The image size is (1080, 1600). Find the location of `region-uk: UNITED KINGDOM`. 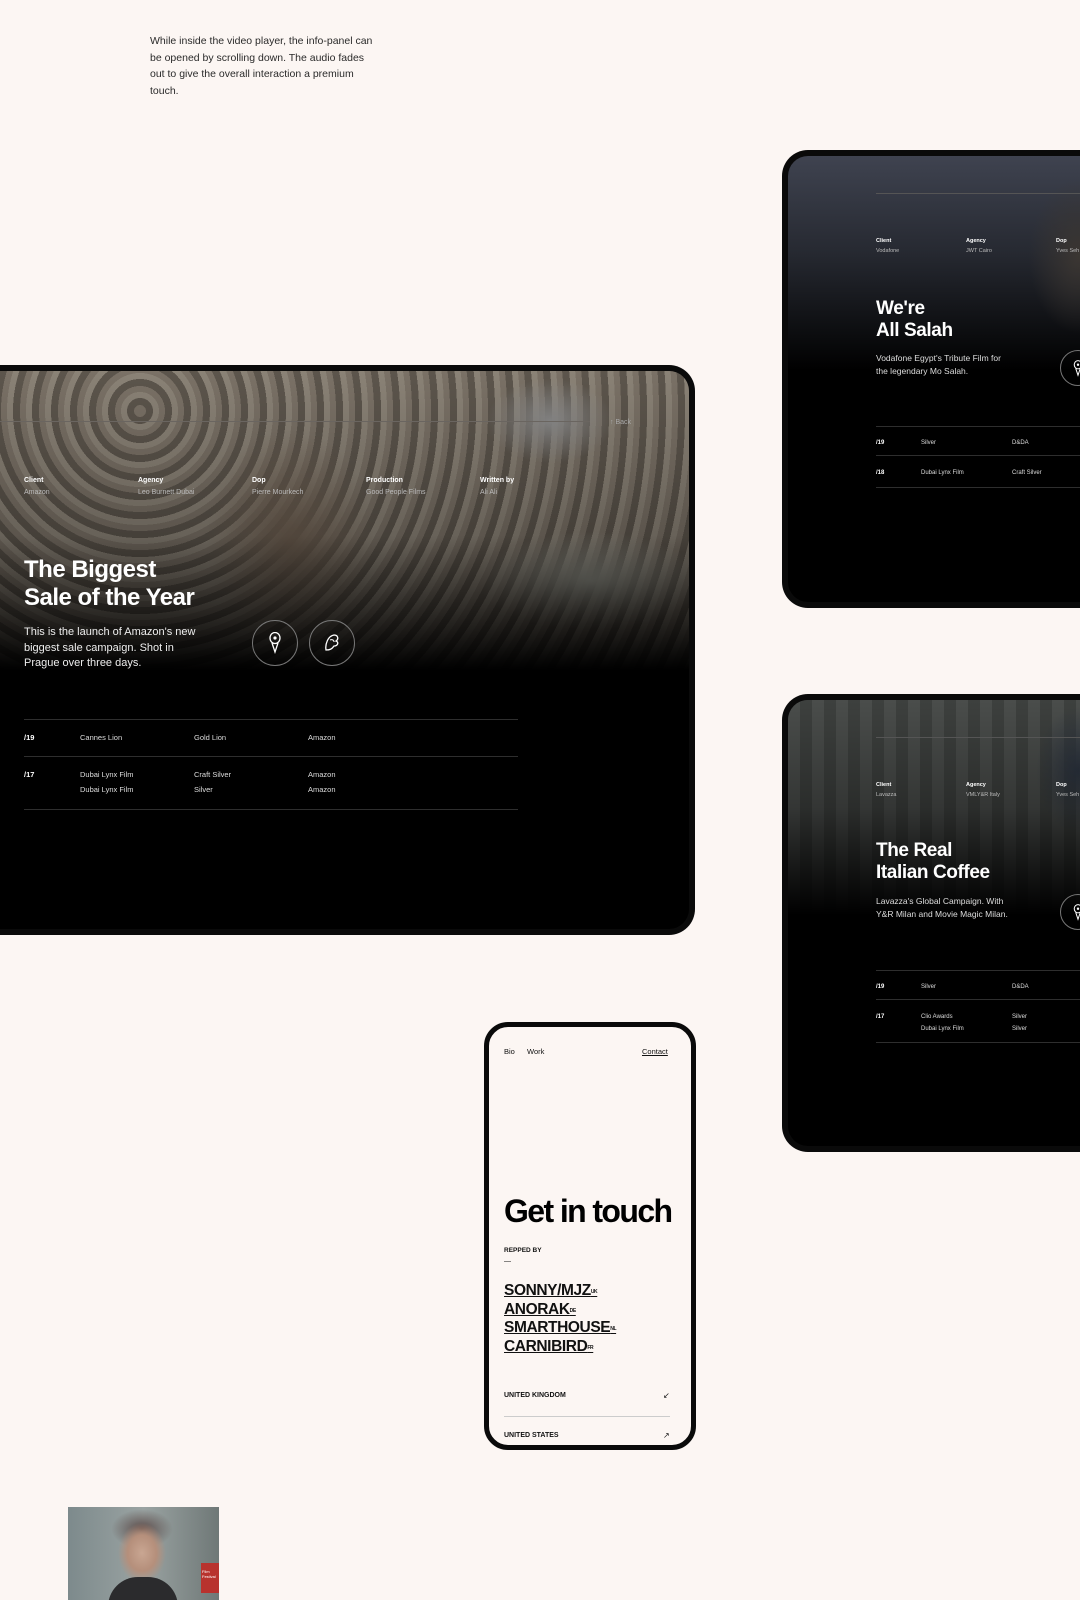

region-uk: UNITED KINGDOM is located at coordinates (535, 1395).